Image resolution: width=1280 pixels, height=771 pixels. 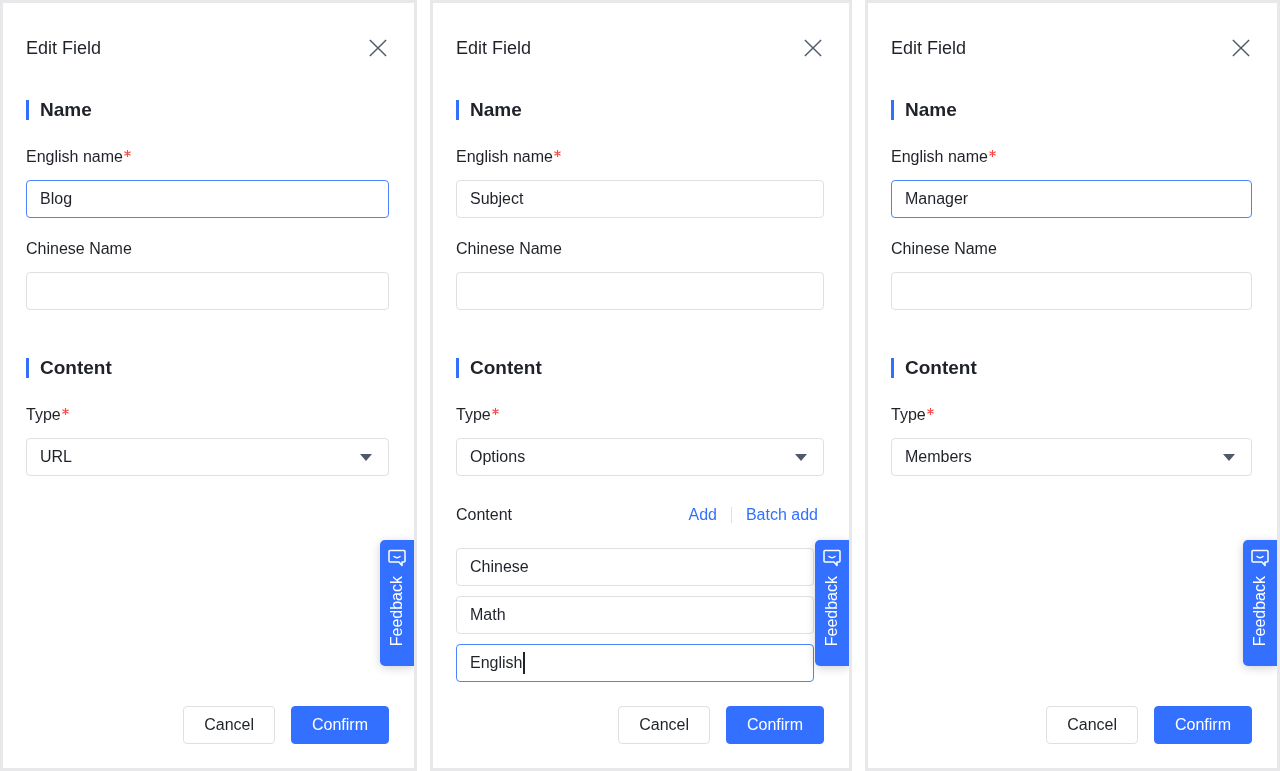 What do you see at coordinates (207, 457) in the screenshot?
I see `select-field: URL` at bounding box center [207, 457].